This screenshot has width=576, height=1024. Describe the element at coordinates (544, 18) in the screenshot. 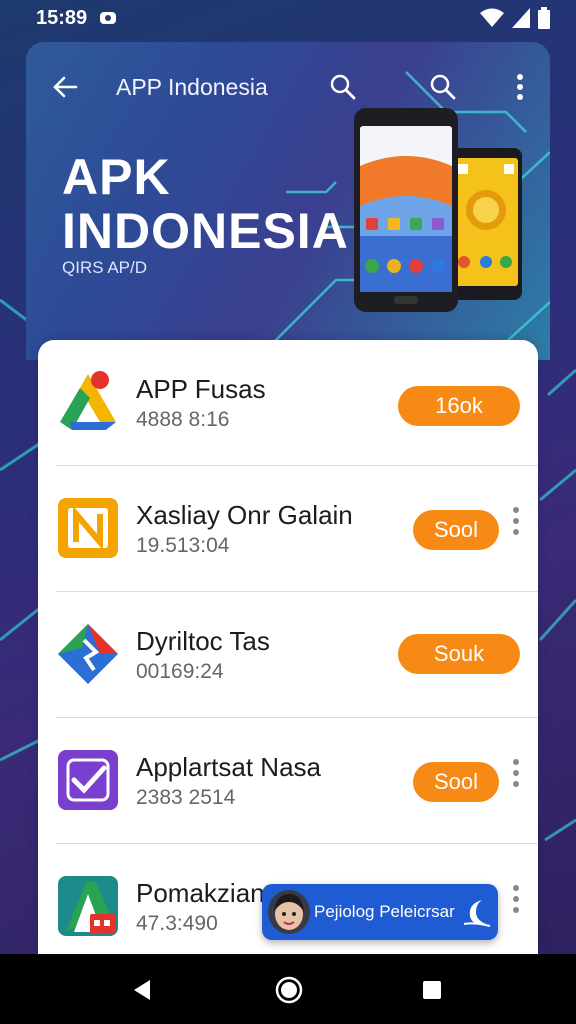

I see `battery-icon` at that location.